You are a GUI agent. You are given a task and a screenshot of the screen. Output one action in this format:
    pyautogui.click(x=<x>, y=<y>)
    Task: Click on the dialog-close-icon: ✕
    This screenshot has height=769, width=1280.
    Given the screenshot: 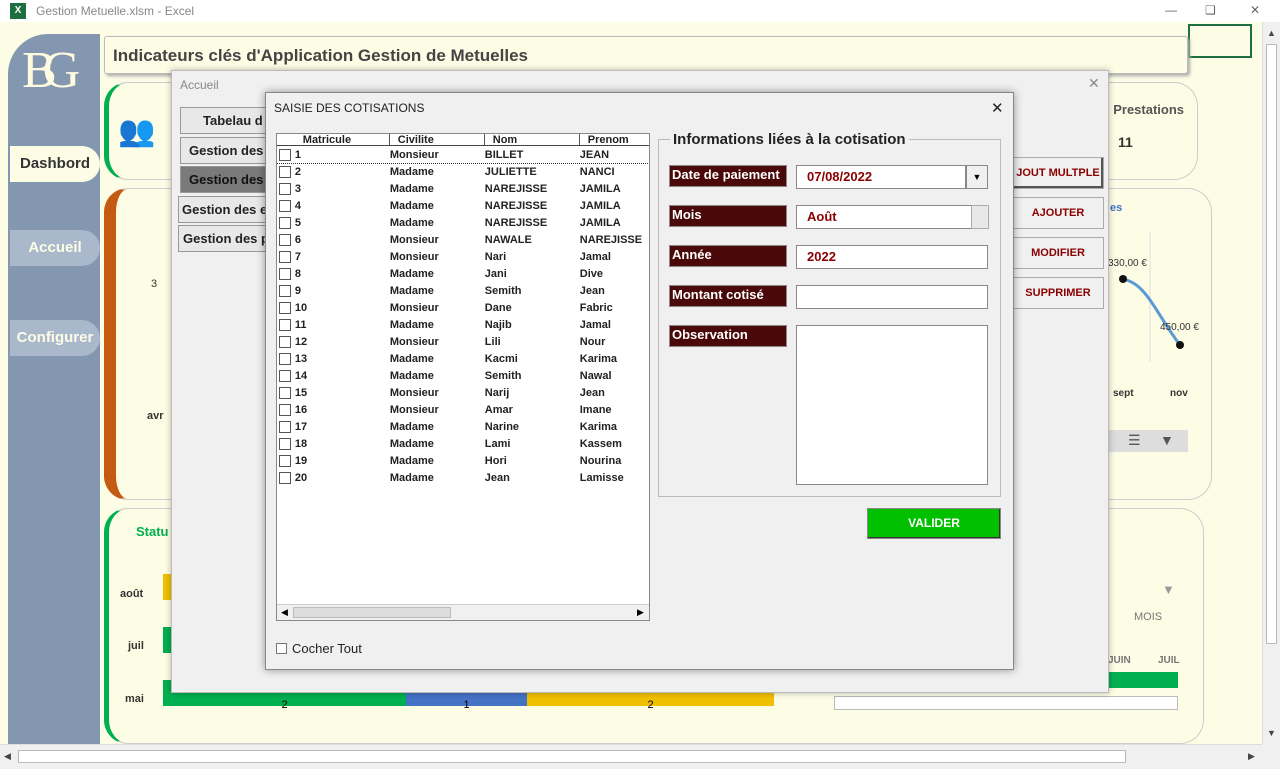 What is the action you would take?
    pyautogui.click(x=997, y=108)
    